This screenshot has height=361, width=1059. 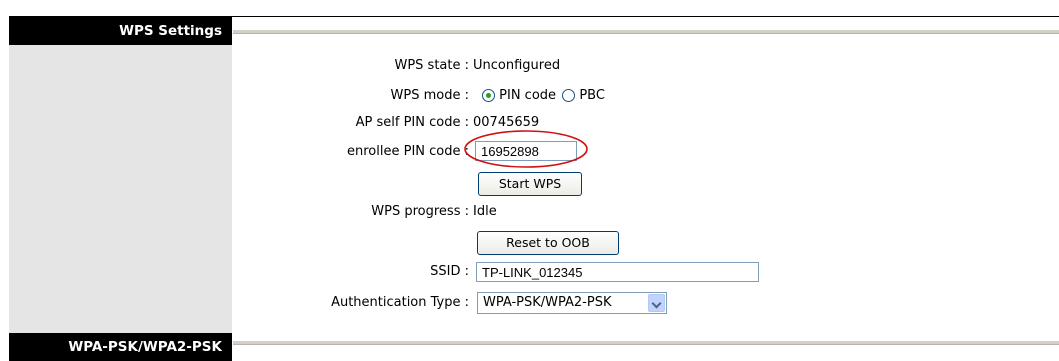 I want to click on section-divider, so click(x=646, y=32).